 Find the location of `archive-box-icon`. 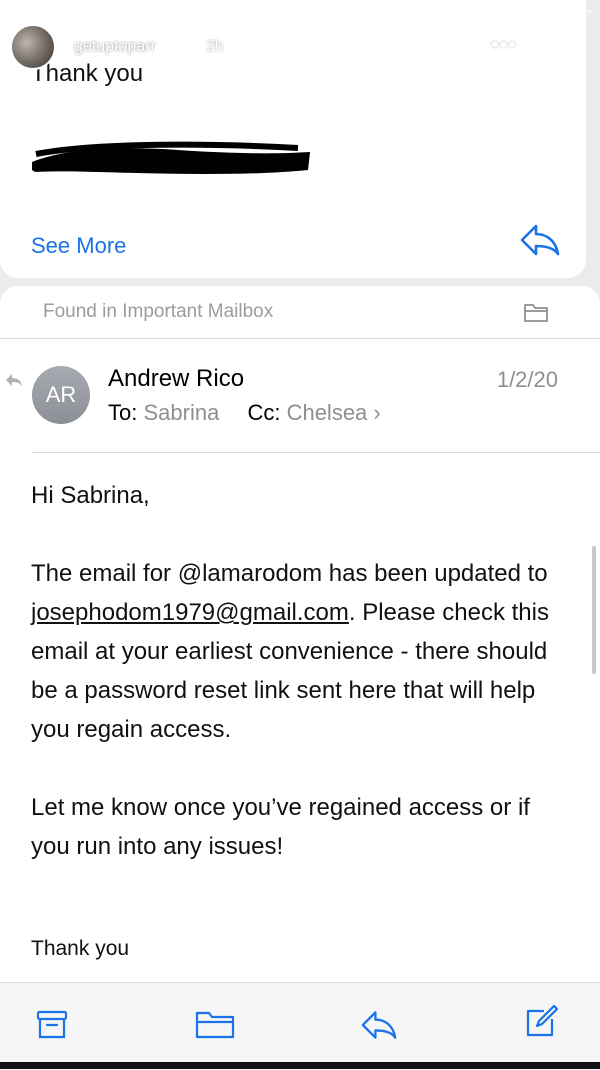

archive-box-icon is located at coordinates (52, 1024).